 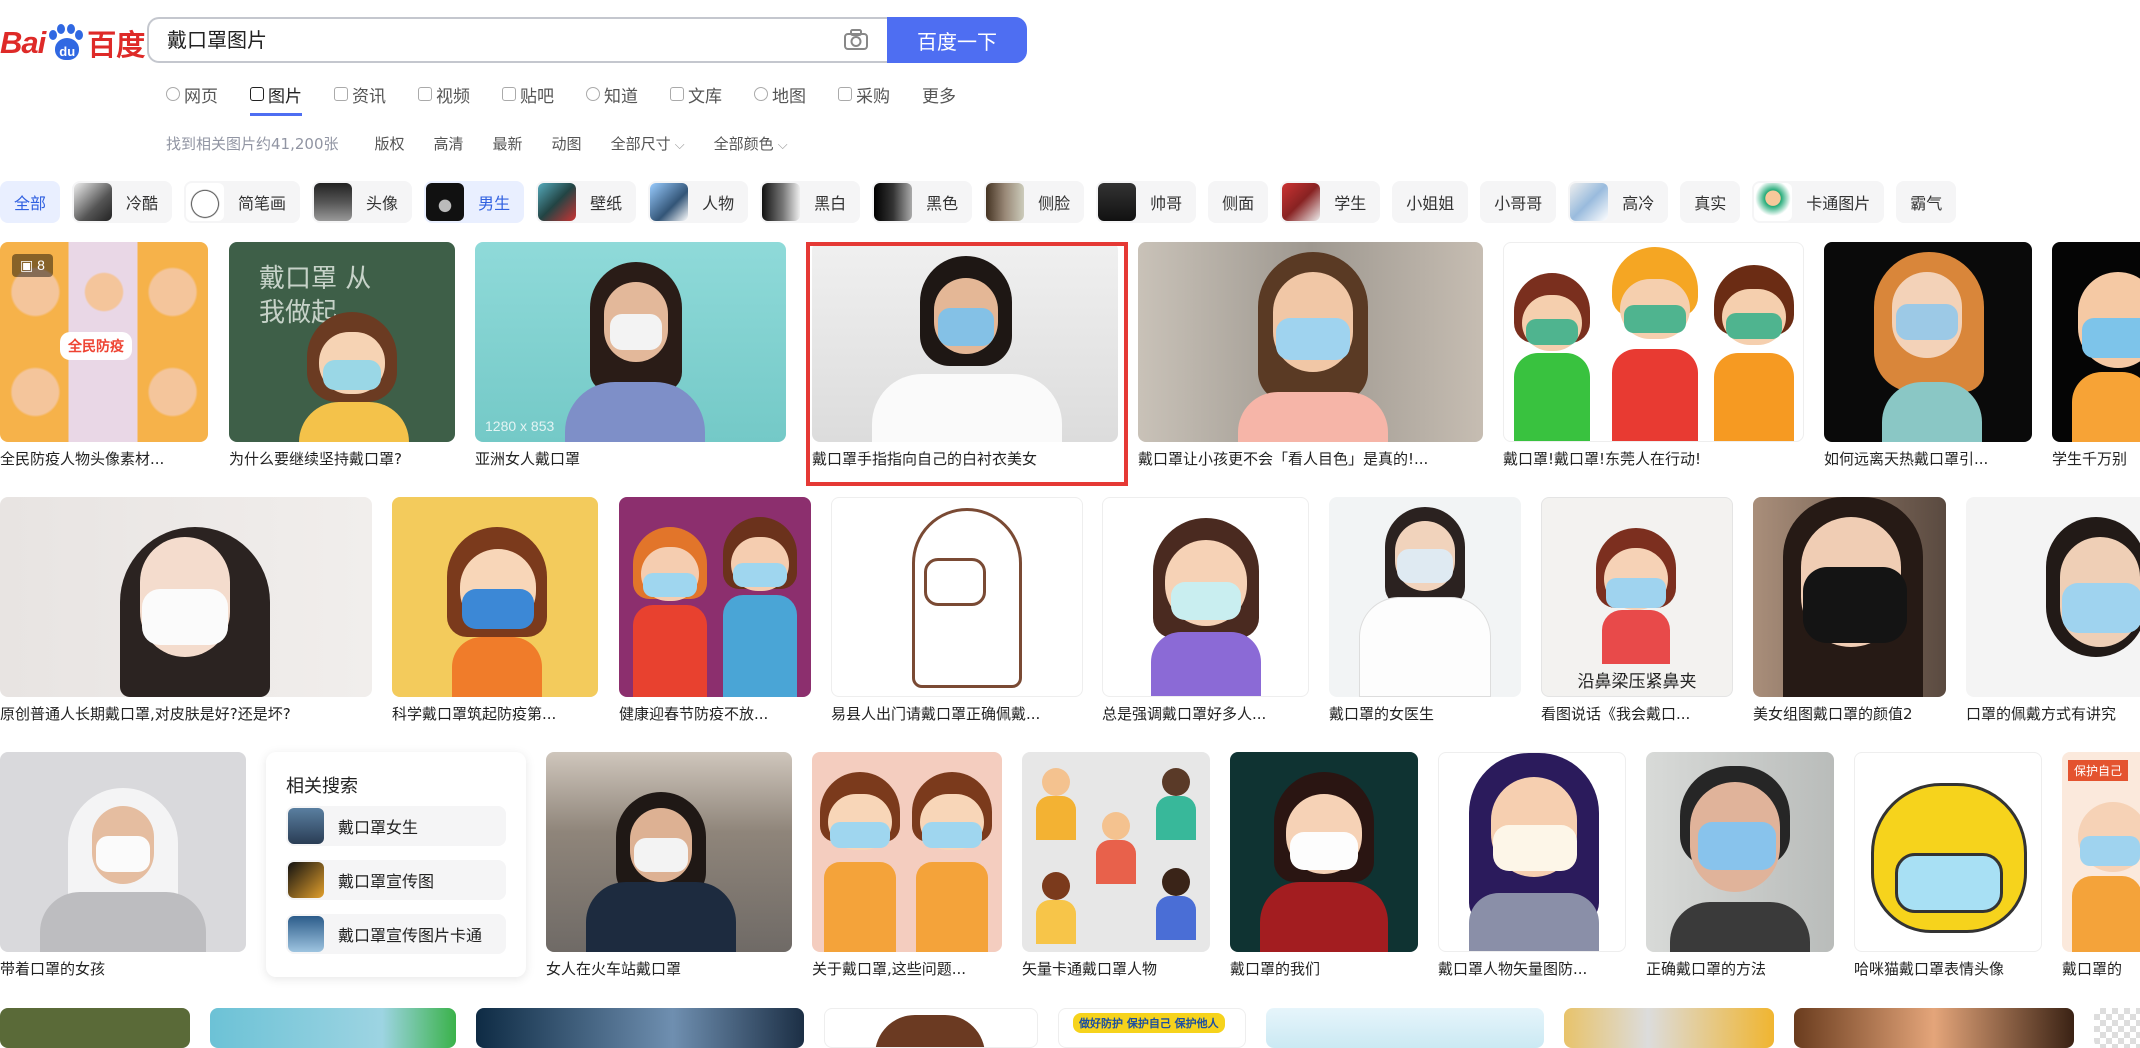 What do you see at coordinates (474, 202) in the screenshot?
I see `chip: 男生` at bounding box center [474, 202].